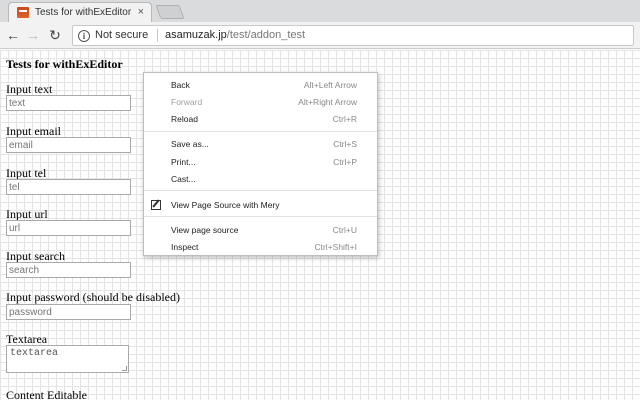 Image resolution: width=640 pixels, height=400 pixels. What do you see at coordinates (46, 394) in the screenshot?
I see `label-content-editable: Content Editable` at bounding box center [46, 394].